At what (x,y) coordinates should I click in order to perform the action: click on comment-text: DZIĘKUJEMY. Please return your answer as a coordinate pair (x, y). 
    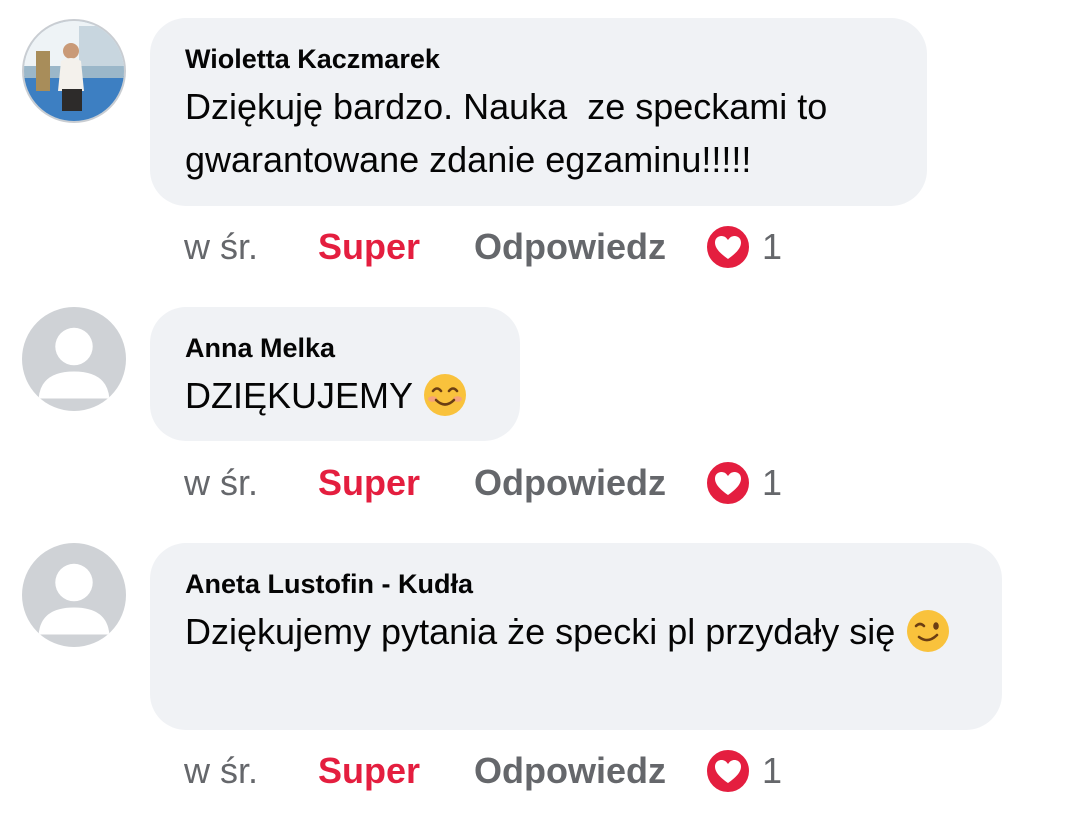
    Looking at the image, I should click on (334, 395).